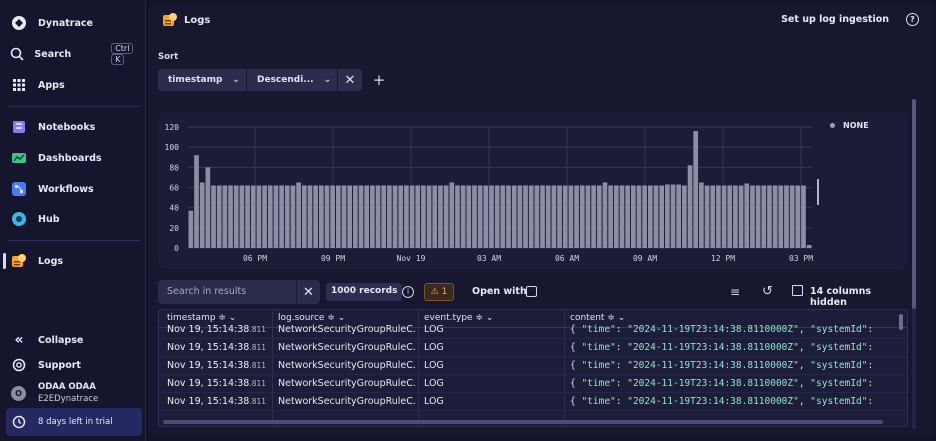 The width and height of the screenshot is (936, 441). Describe the element at coordinates (208, 329) in the screenshot. I see `cell-timestamp-main: Nov 19, 15:14:38` at that location.